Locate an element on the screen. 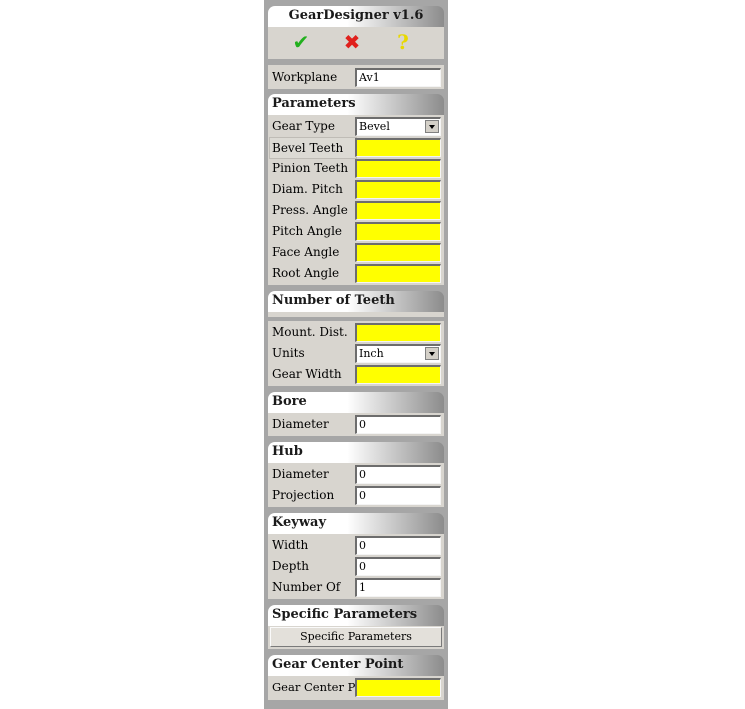  face-angle-label: Face Angle is located at coordinates (306, 252).